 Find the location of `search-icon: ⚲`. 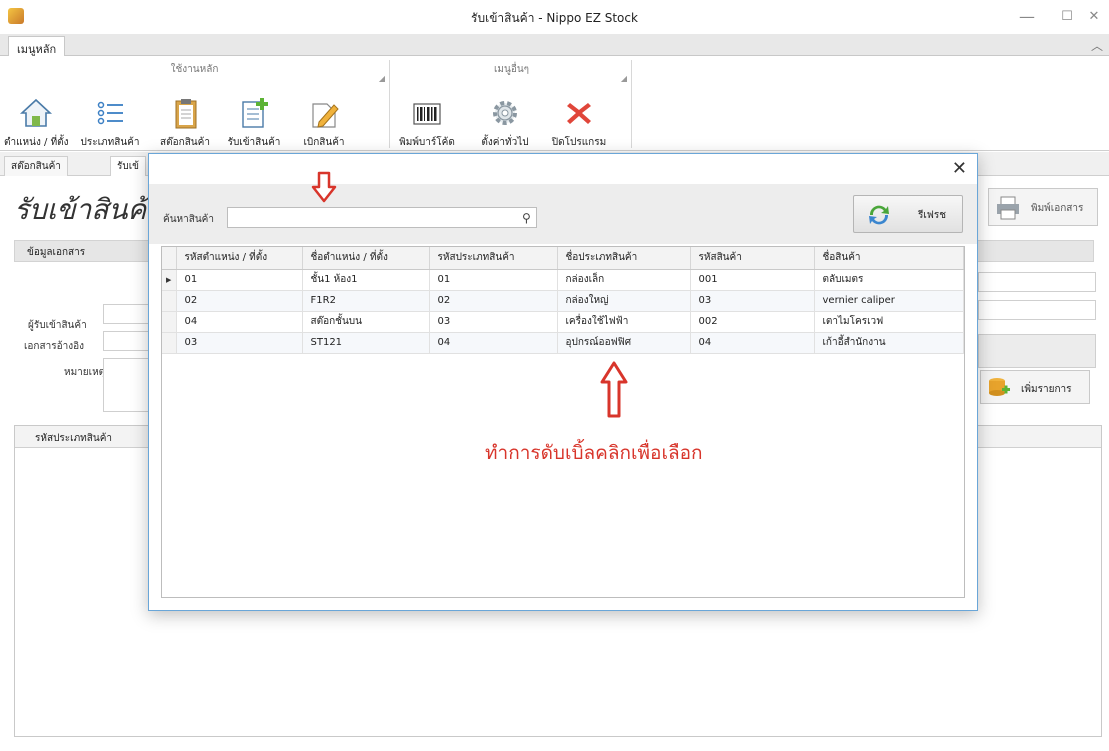

search-icon: ⚲ is located at coordinates (526, 218).